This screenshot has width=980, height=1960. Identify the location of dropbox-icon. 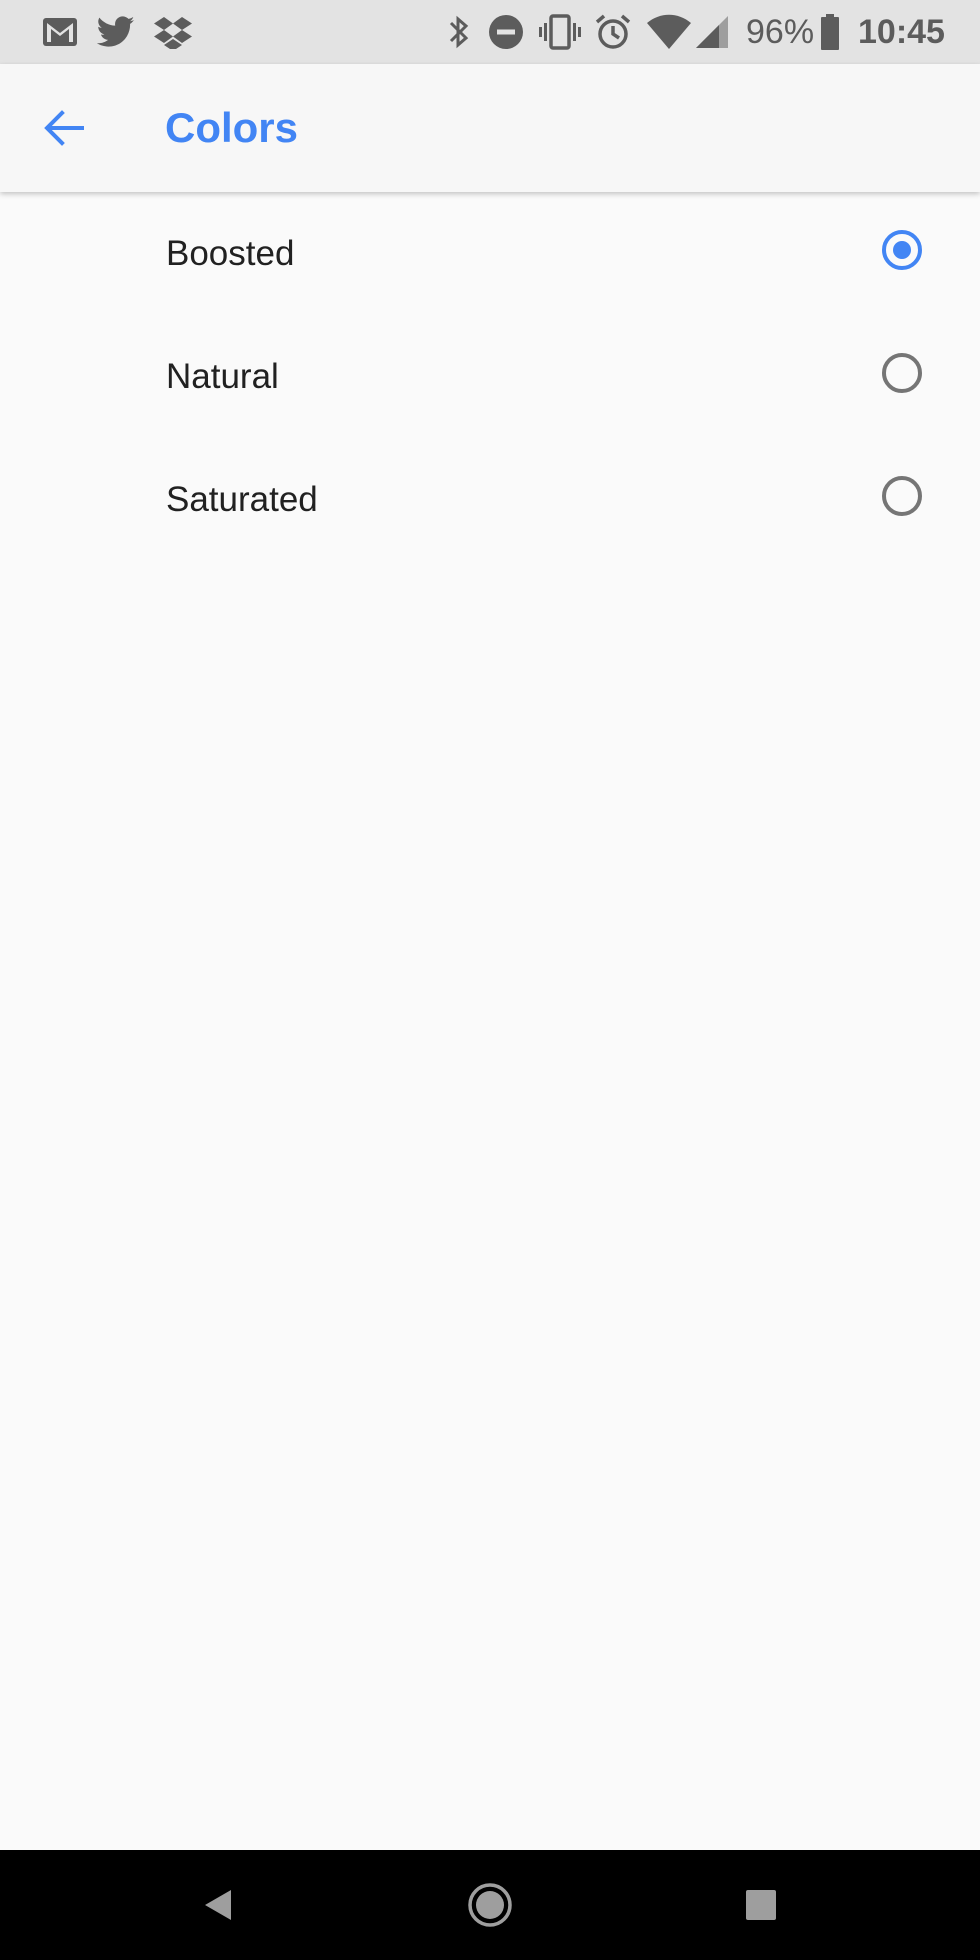
(173, 32).